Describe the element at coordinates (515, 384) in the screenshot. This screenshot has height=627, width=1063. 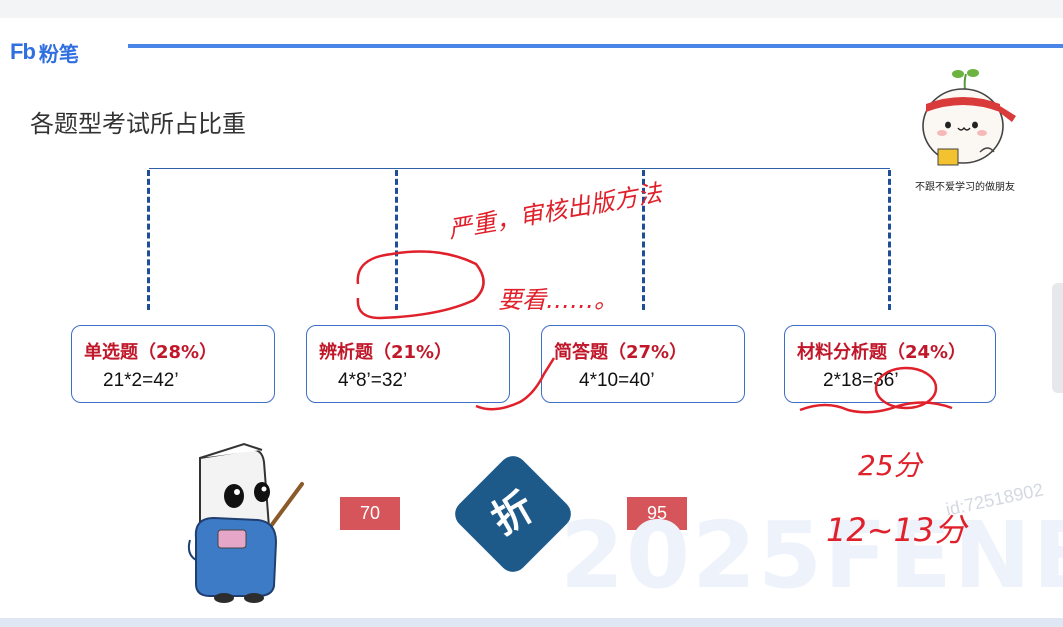
I see `ink-connector-squiggle` at that location.